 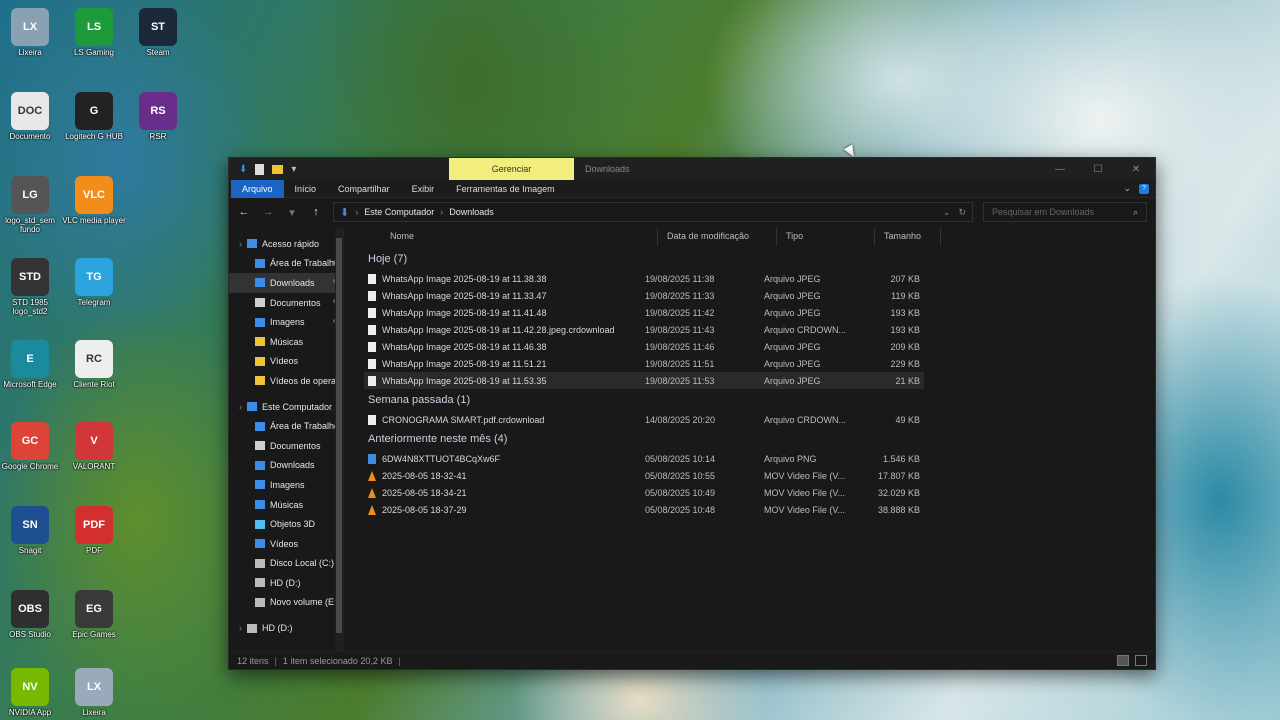 What do you see at coordinates (94, 44) in the screenshot?
I see `desktop-shortcut: LS LS Gaming` at bounding box center [94, 44].